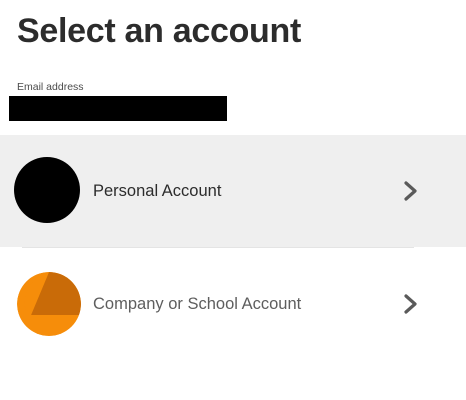 The image size is (466, 400). Describe the element at coordinates (118, 108) in the screenshot. I see `email-address-value-redacted` at that location.